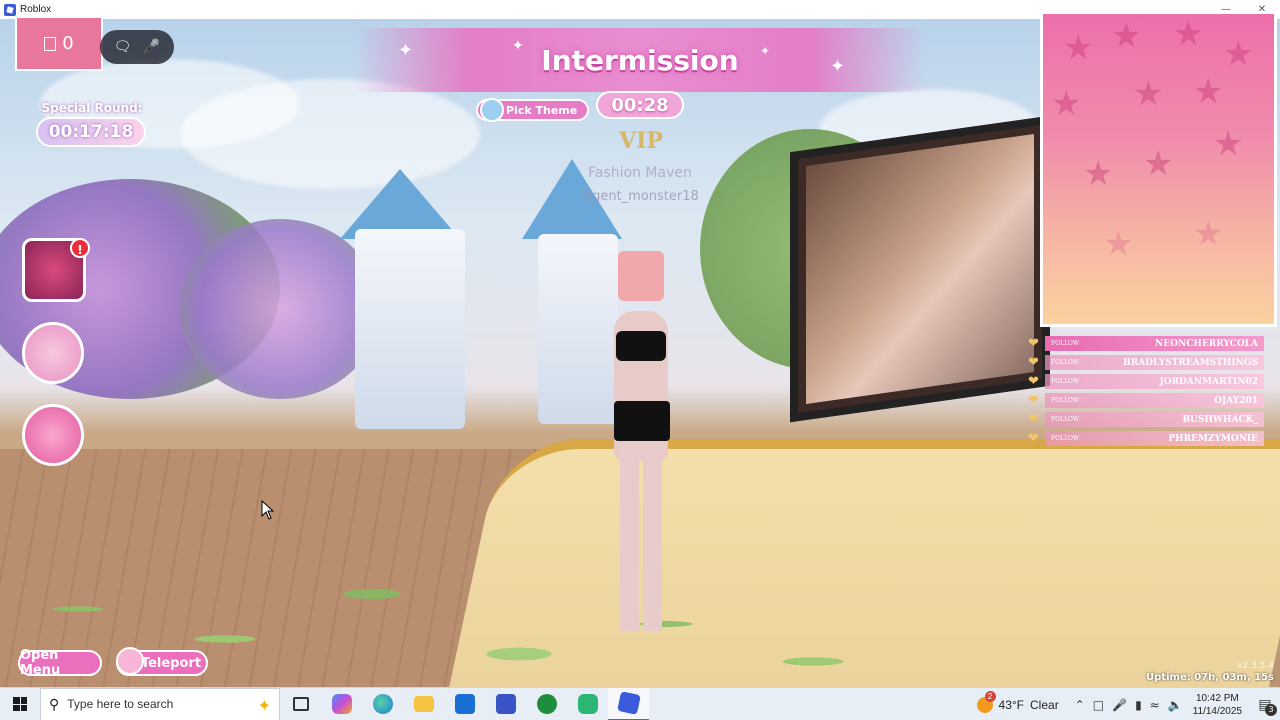 This screenshot has height=720, width=1280. I want to click on follower-name: OJAY201, so click(1236, 400).